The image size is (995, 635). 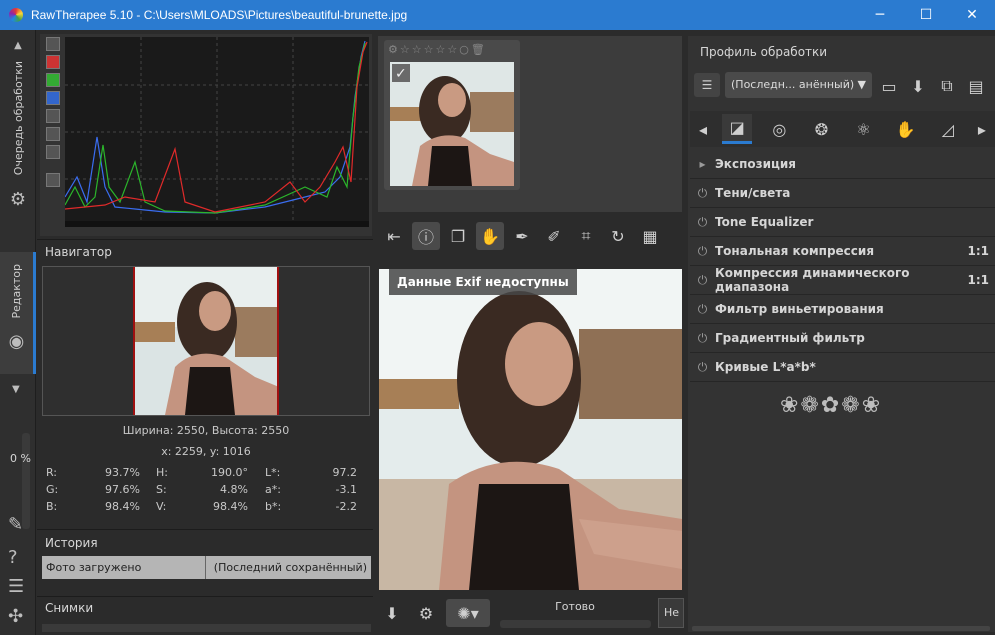 I want to click on paste-icon: ▤, so click(x=976, y=86).